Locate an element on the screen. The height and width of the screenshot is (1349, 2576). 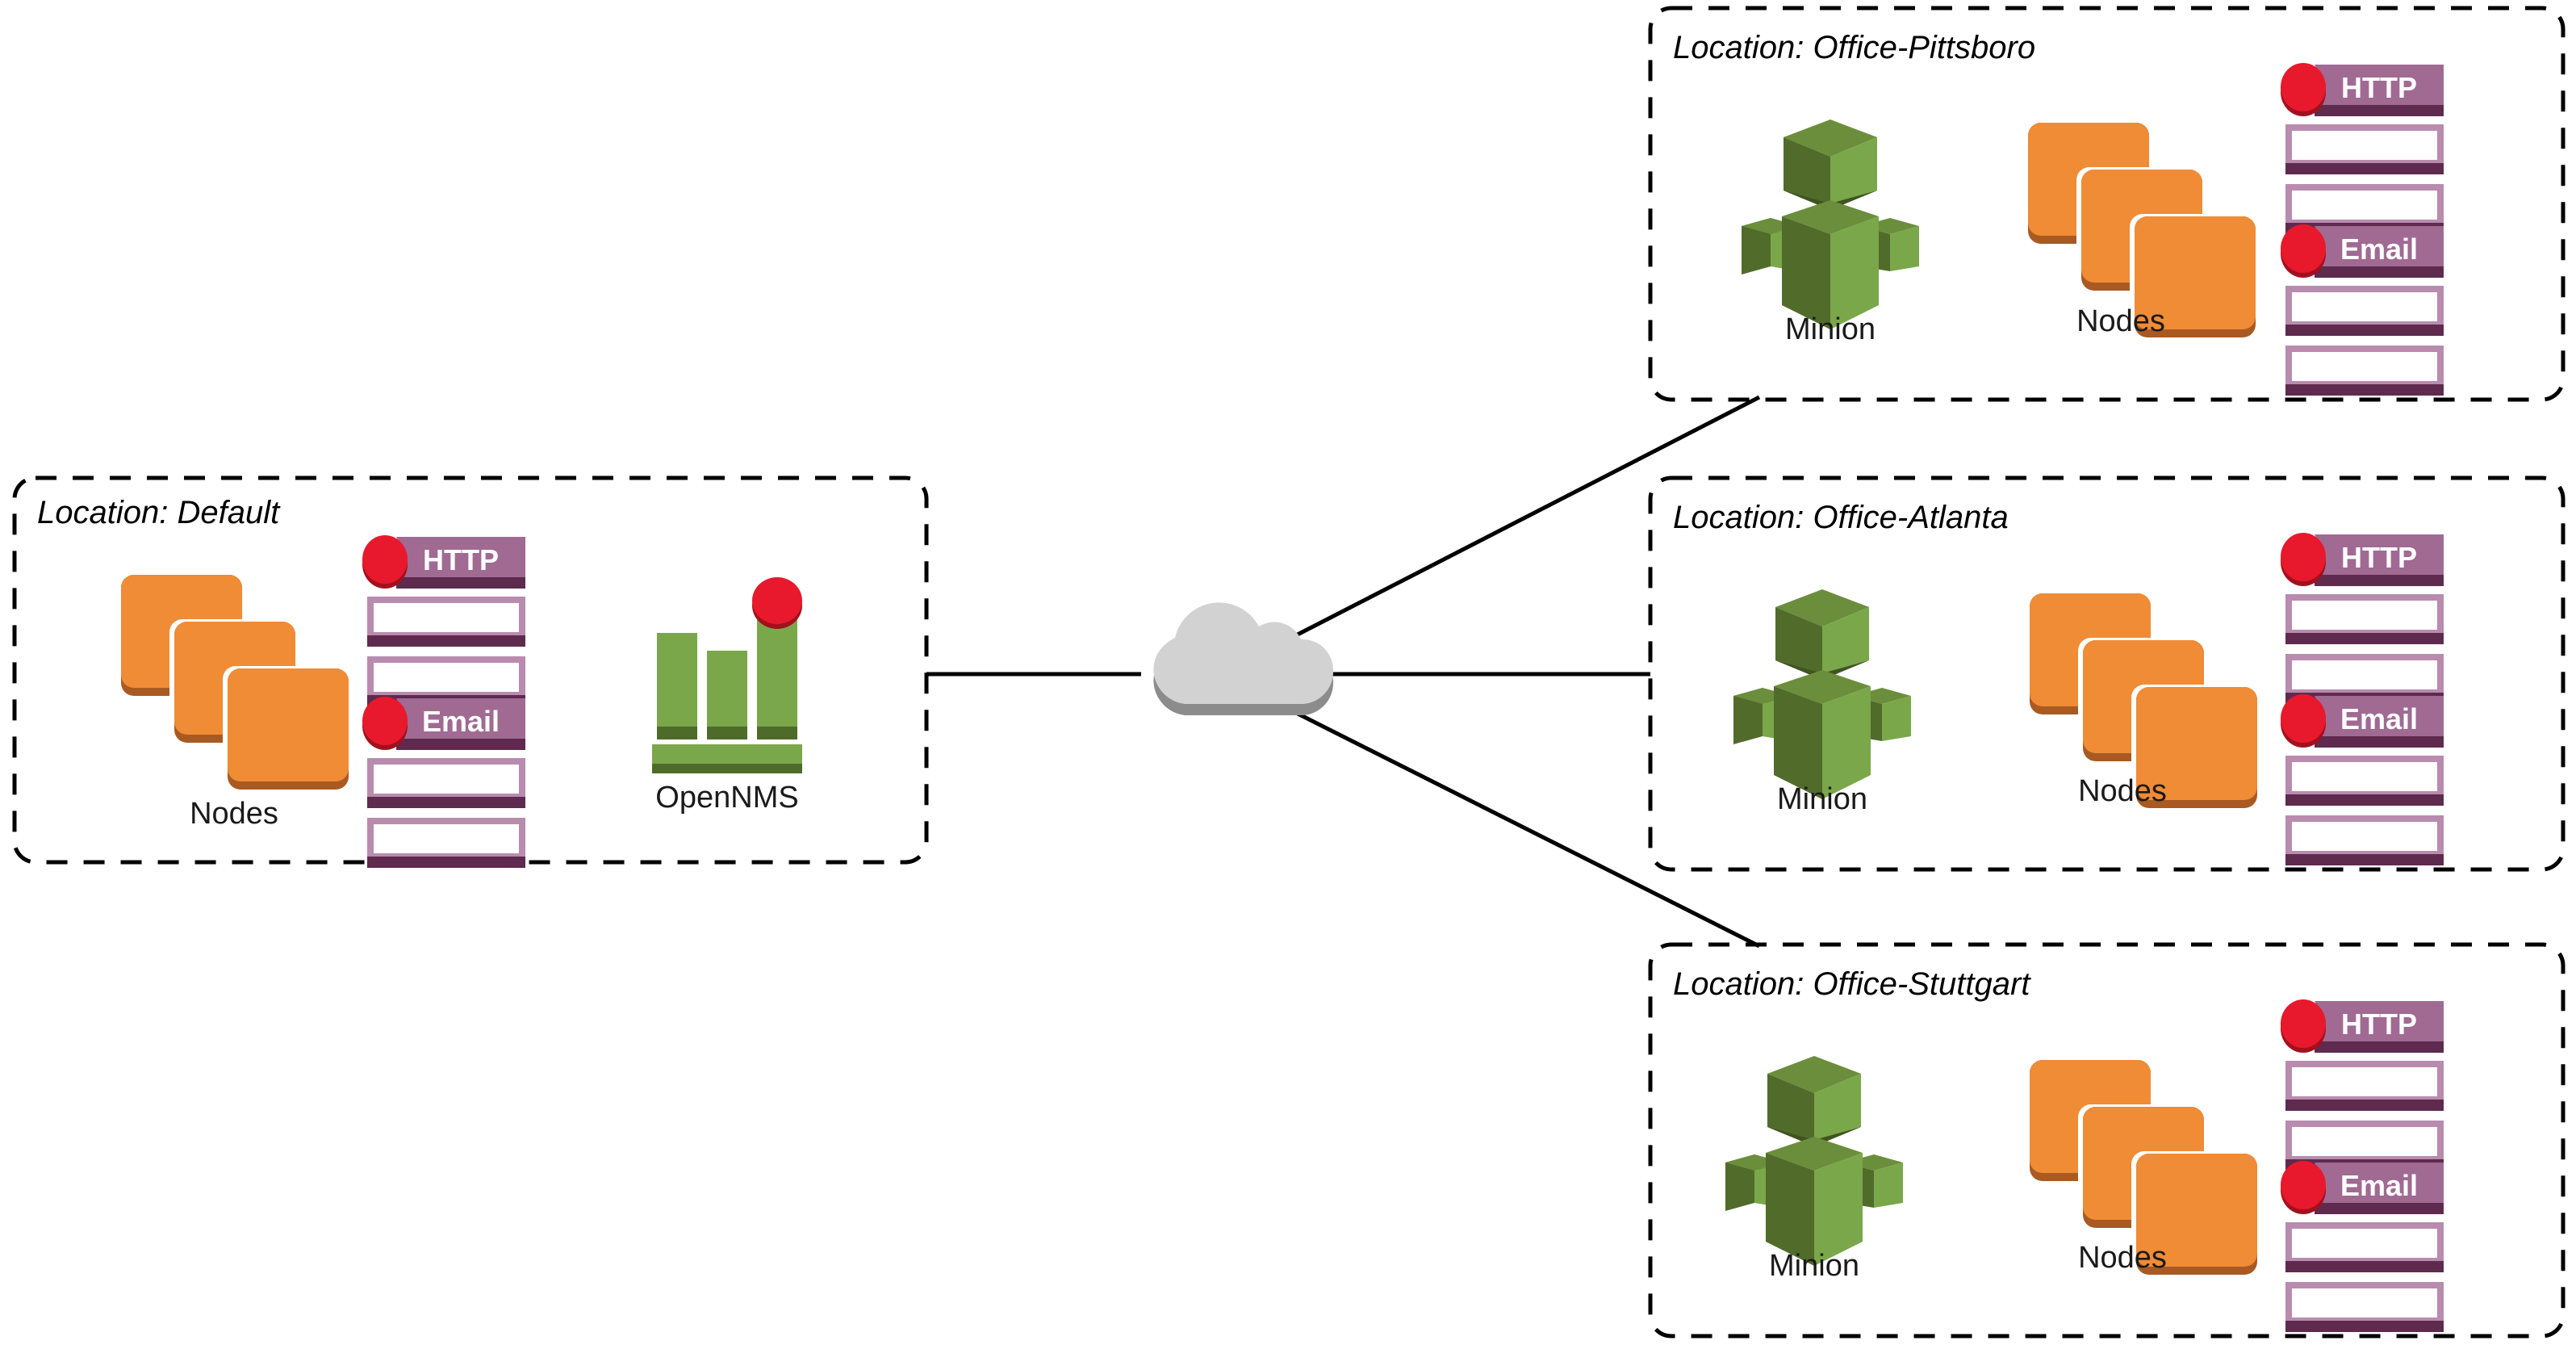
nodes-caption-pittsboro: Nodes is located at coordinates (2120, 321).